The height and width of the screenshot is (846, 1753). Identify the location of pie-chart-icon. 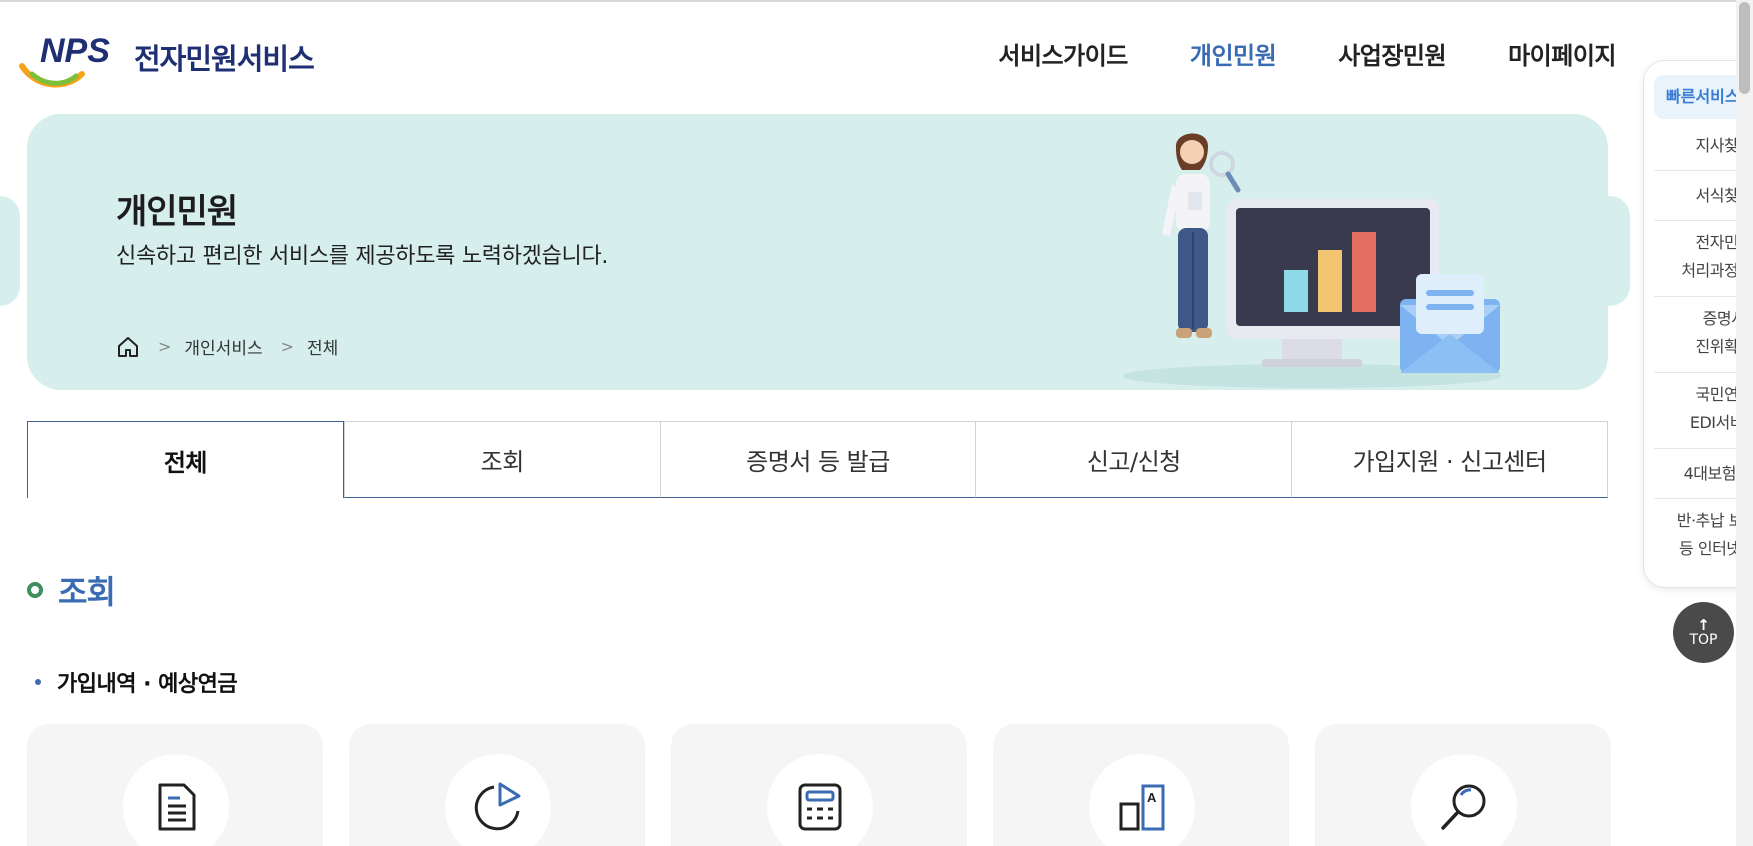
(497, 806).